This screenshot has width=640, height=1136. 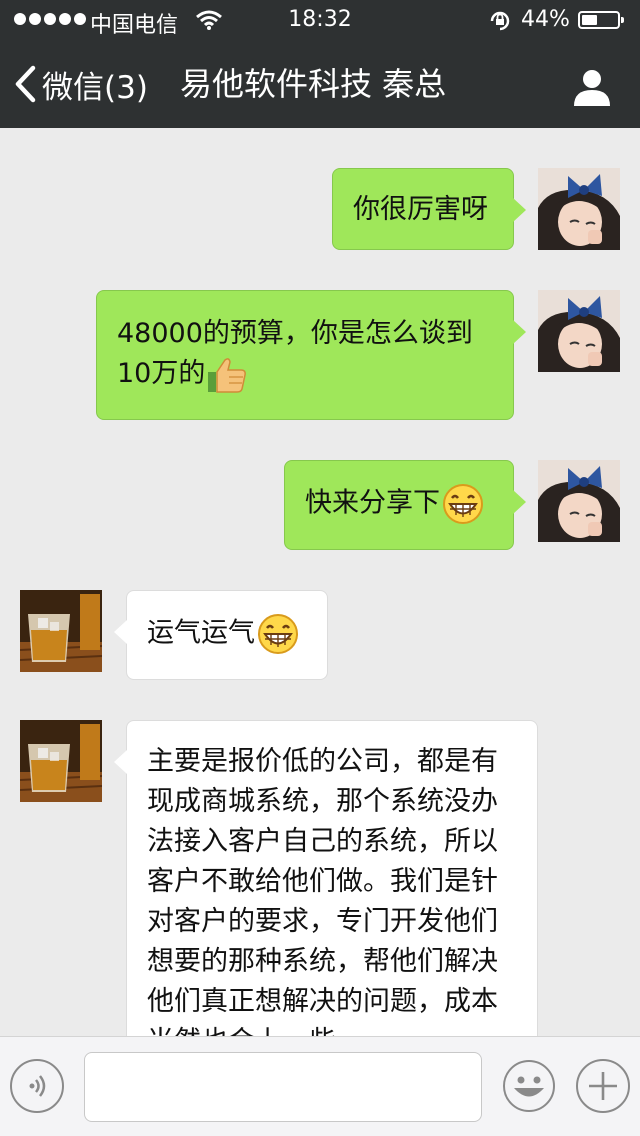 What do you see at coordinates (592, 86) in the screenshot?
I see `profile-icon` at bounding box center [592, 86].